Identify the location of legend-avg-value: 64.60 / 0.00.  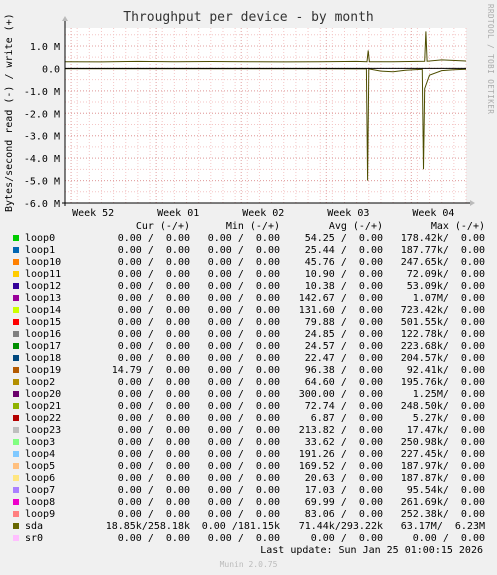
(343, 382).